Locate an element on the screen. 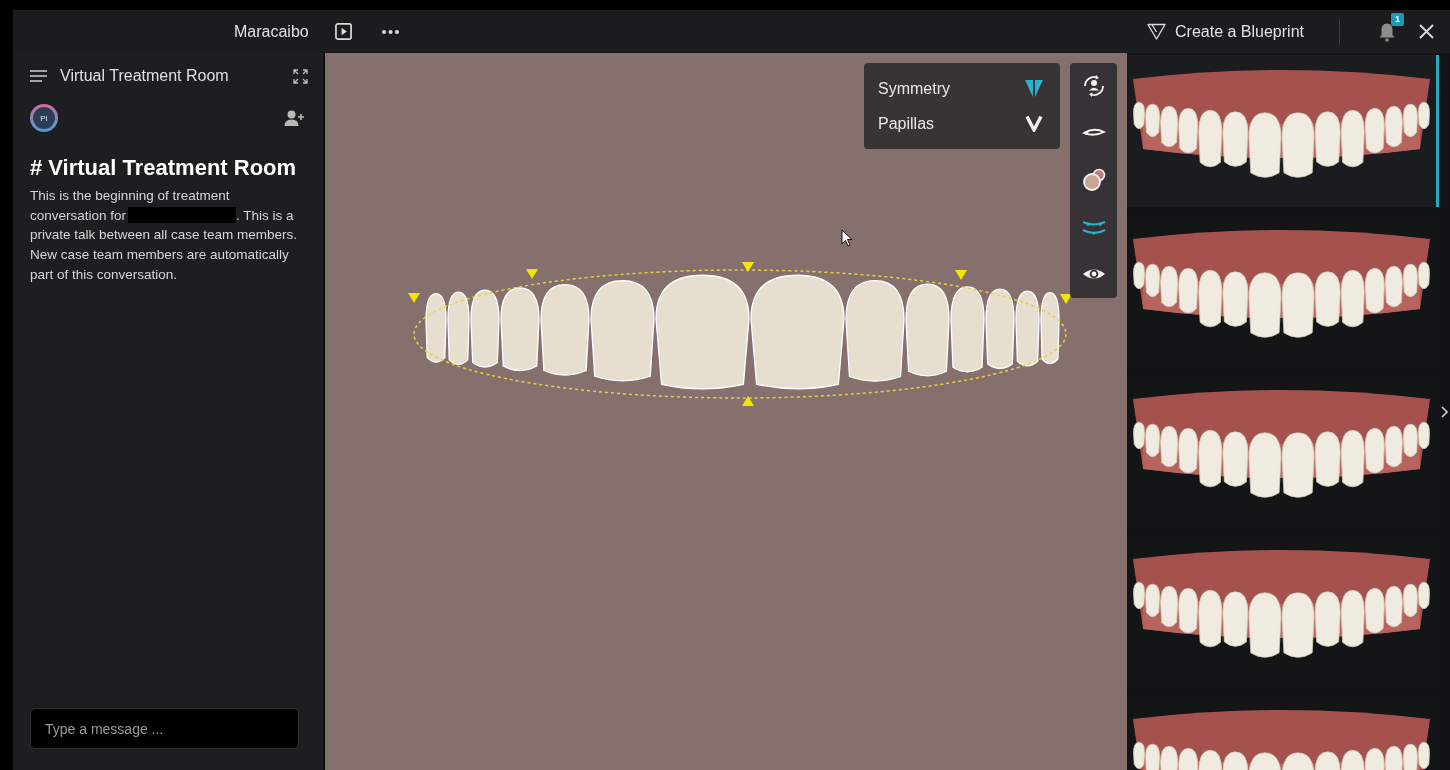  more-icon is located at coordinates (390, 31).